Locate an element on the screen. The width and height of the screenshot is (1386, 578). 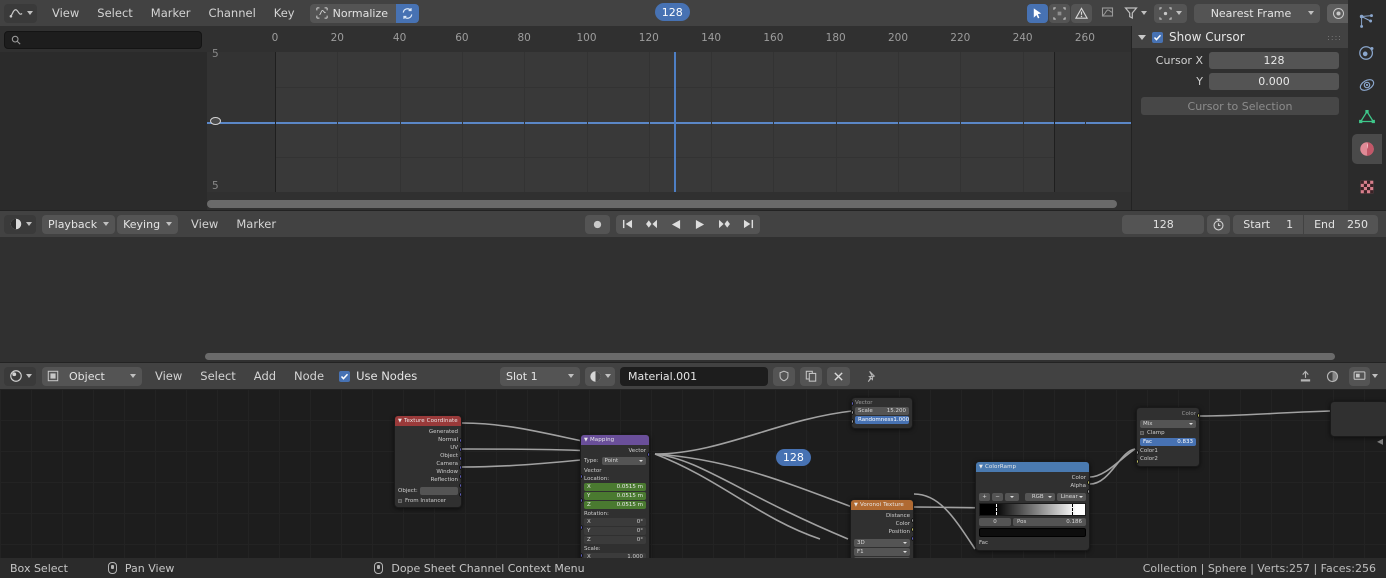
ramp-pos-field: Pos 0.186 is located at coordinates (1049, 522).